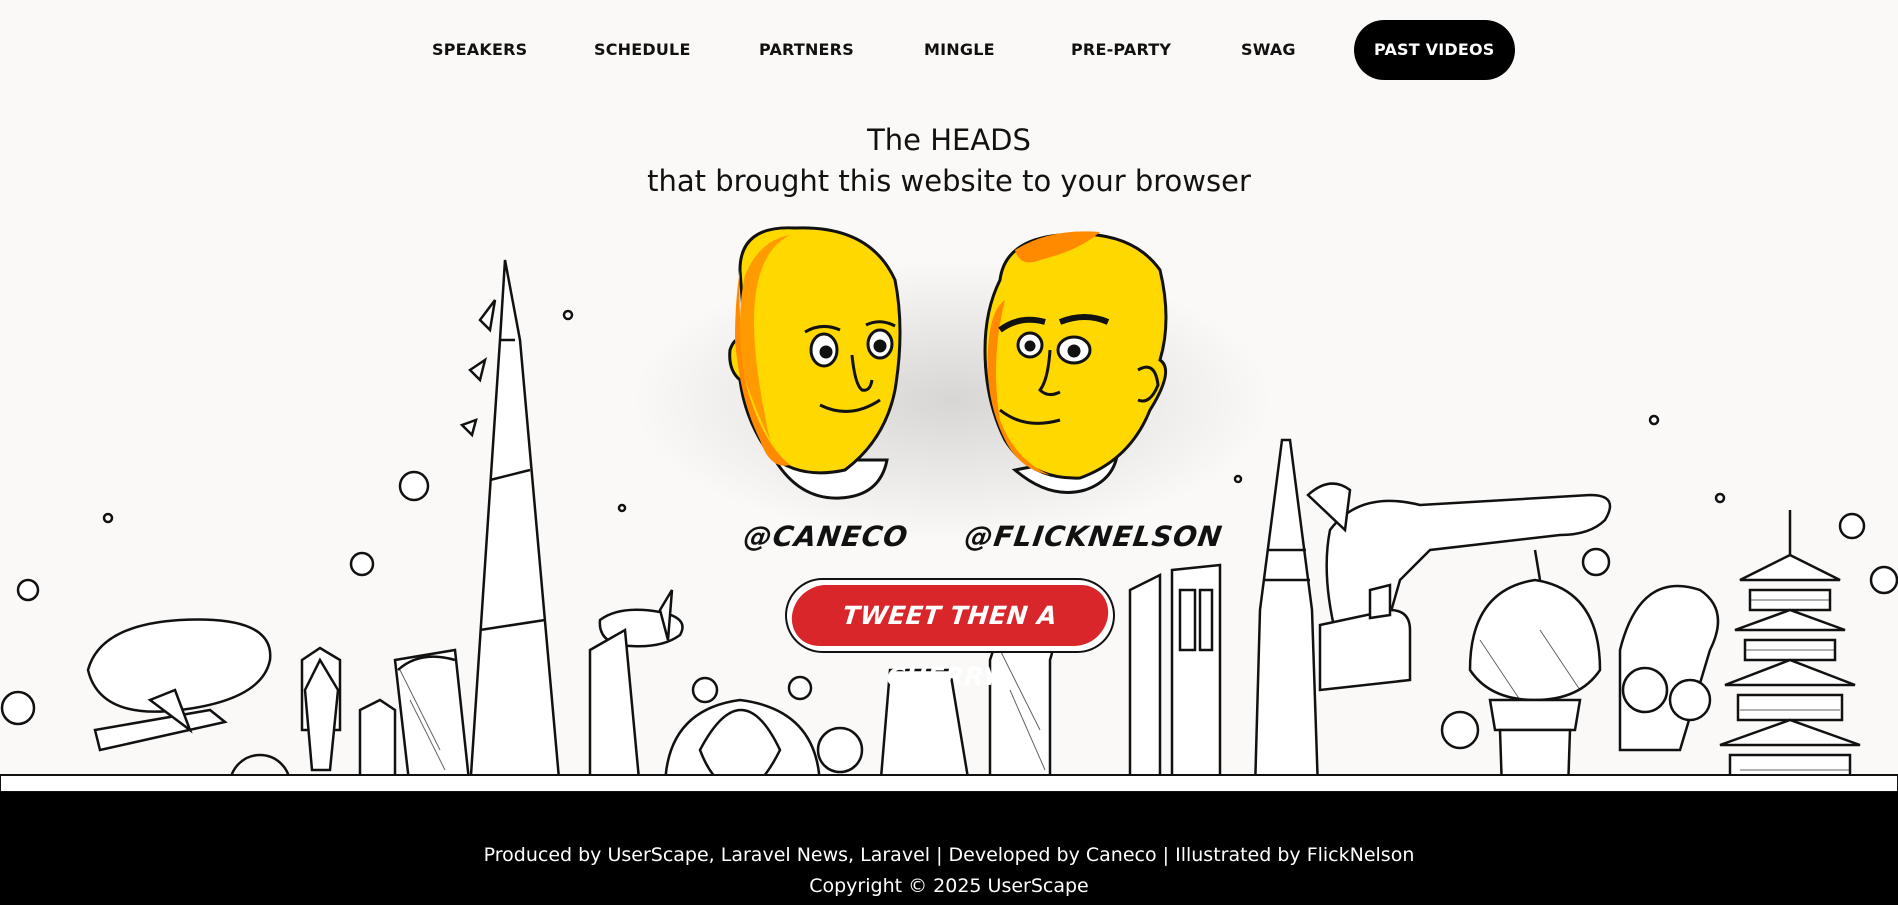 Image resolution: width=1898 pixels, height=905 pixels. Describe the element at coordinates (806, 50) in the screenshot. I see `nav-partners: PARTNERS` at that location.